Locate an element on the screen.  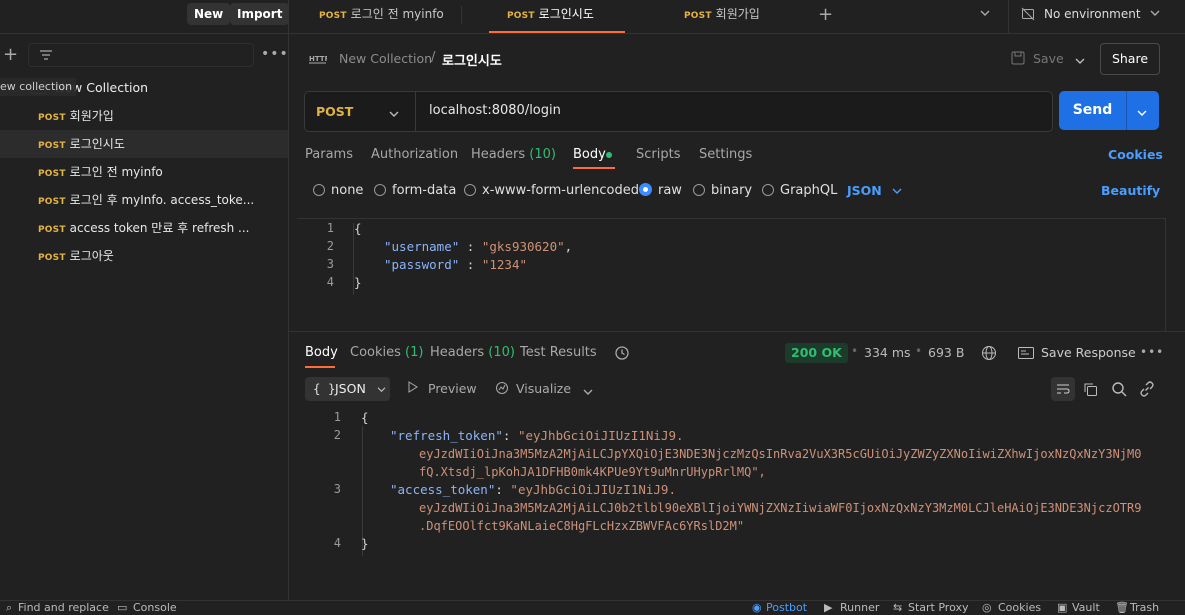
response-tab-headers: Headers (10) is located at coordinates (472, 352).